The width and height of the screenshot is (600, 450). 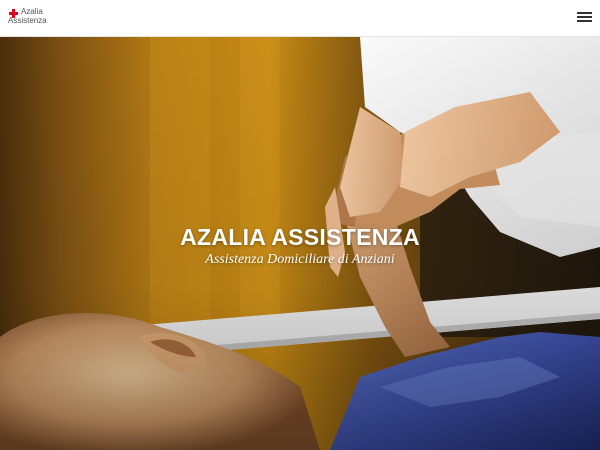 What do you see at coordinates (300, 237) in the screenshot?
I see `hero-title: AZALIA ASSISTENZA` at bounding box center [300, 237].